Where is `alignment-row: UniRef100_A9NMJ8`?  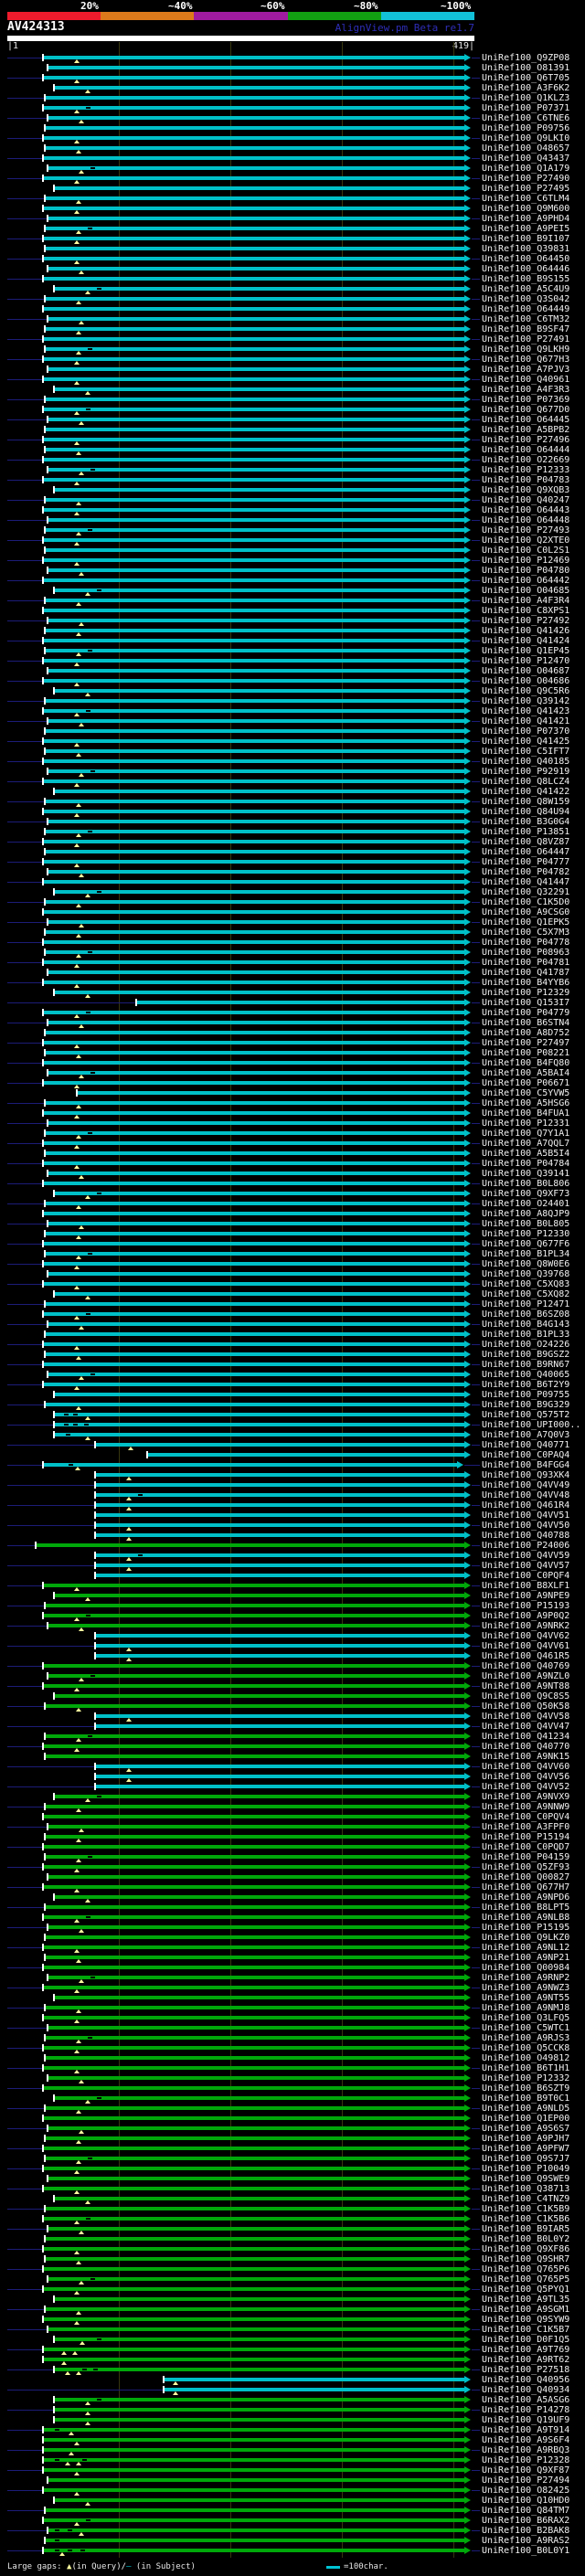 alignment-row: UniRef100_A9NMJ8 is located at coordinates (293, 2008).